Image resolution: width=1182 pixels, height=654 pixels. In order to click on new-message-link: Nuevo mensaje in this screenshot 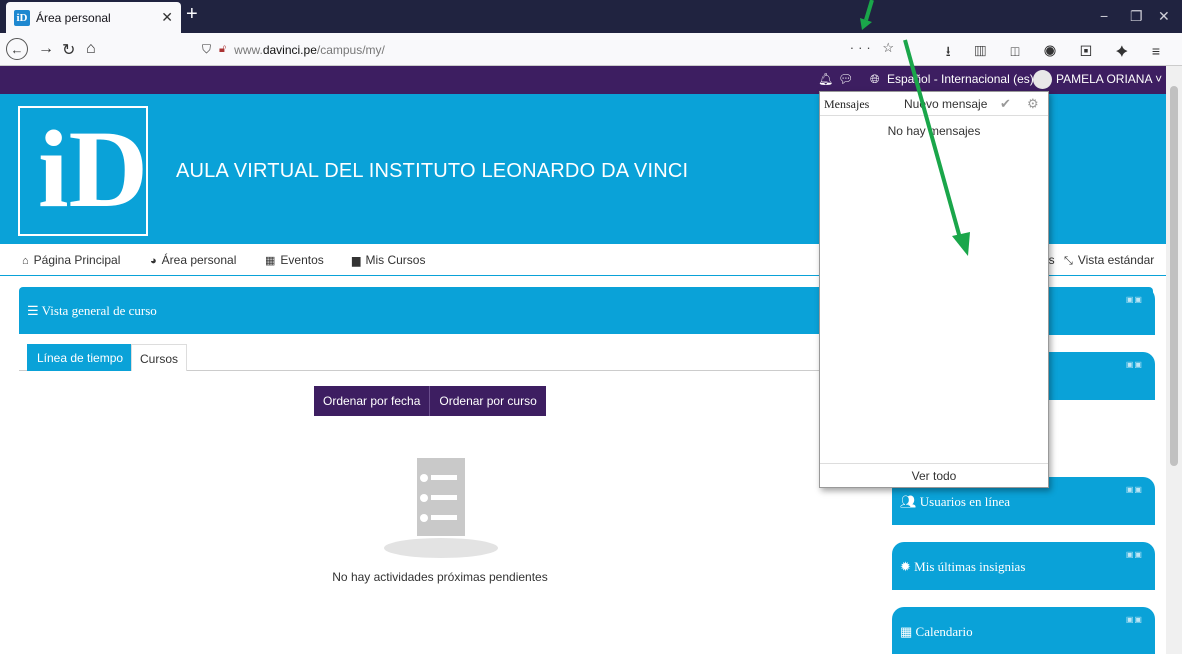, I will do `click(945, 104)`.